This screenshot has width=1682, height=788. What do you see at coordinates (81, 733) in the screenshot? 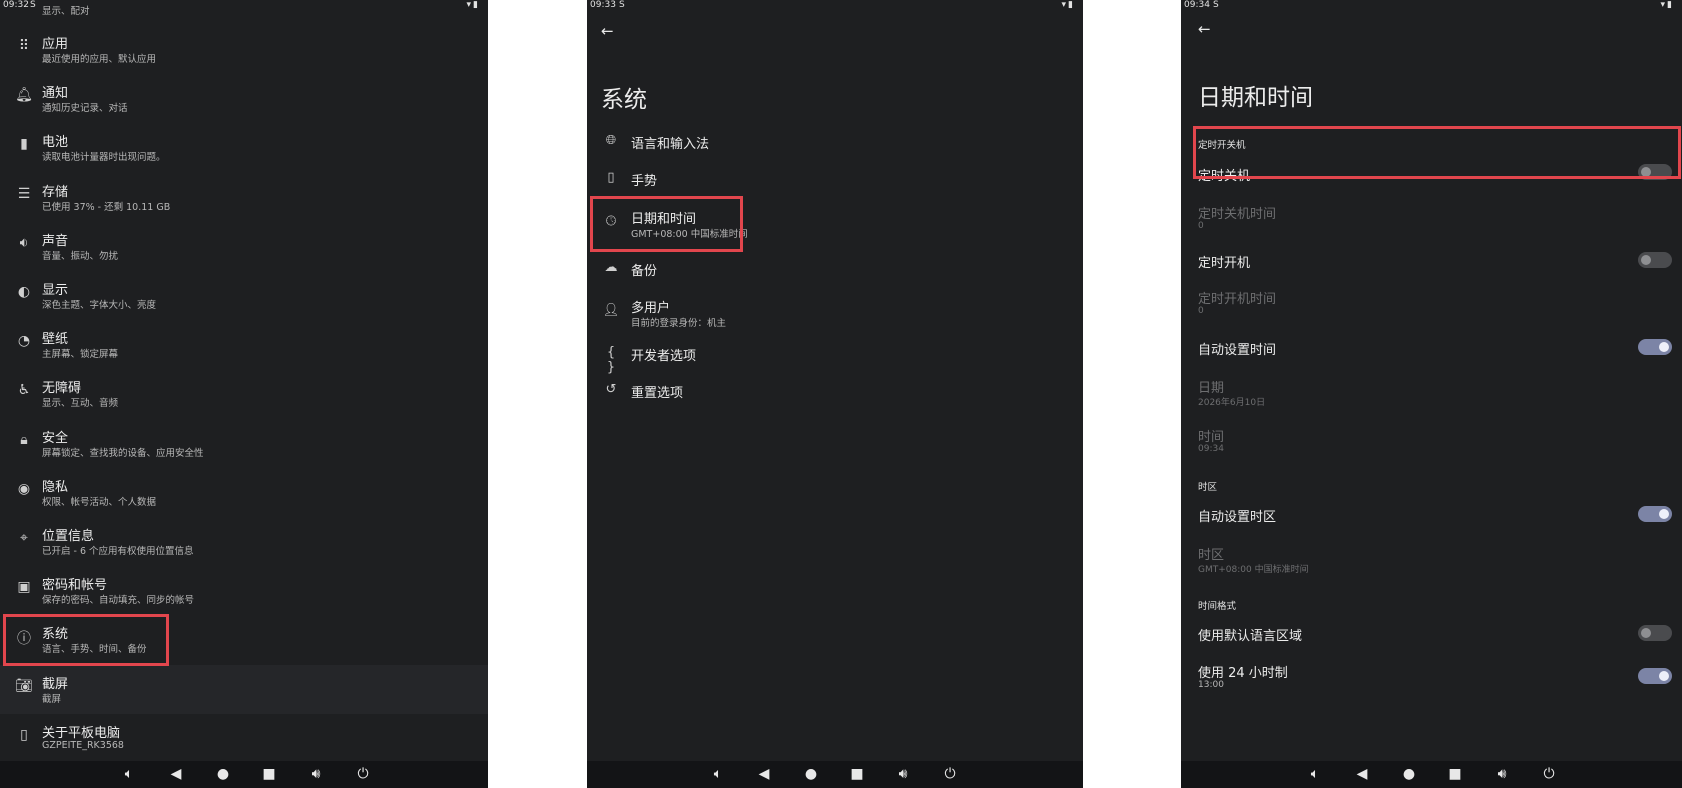
I see `settings-item-title: 关于平板电脑` at bounding box center [81, 733].